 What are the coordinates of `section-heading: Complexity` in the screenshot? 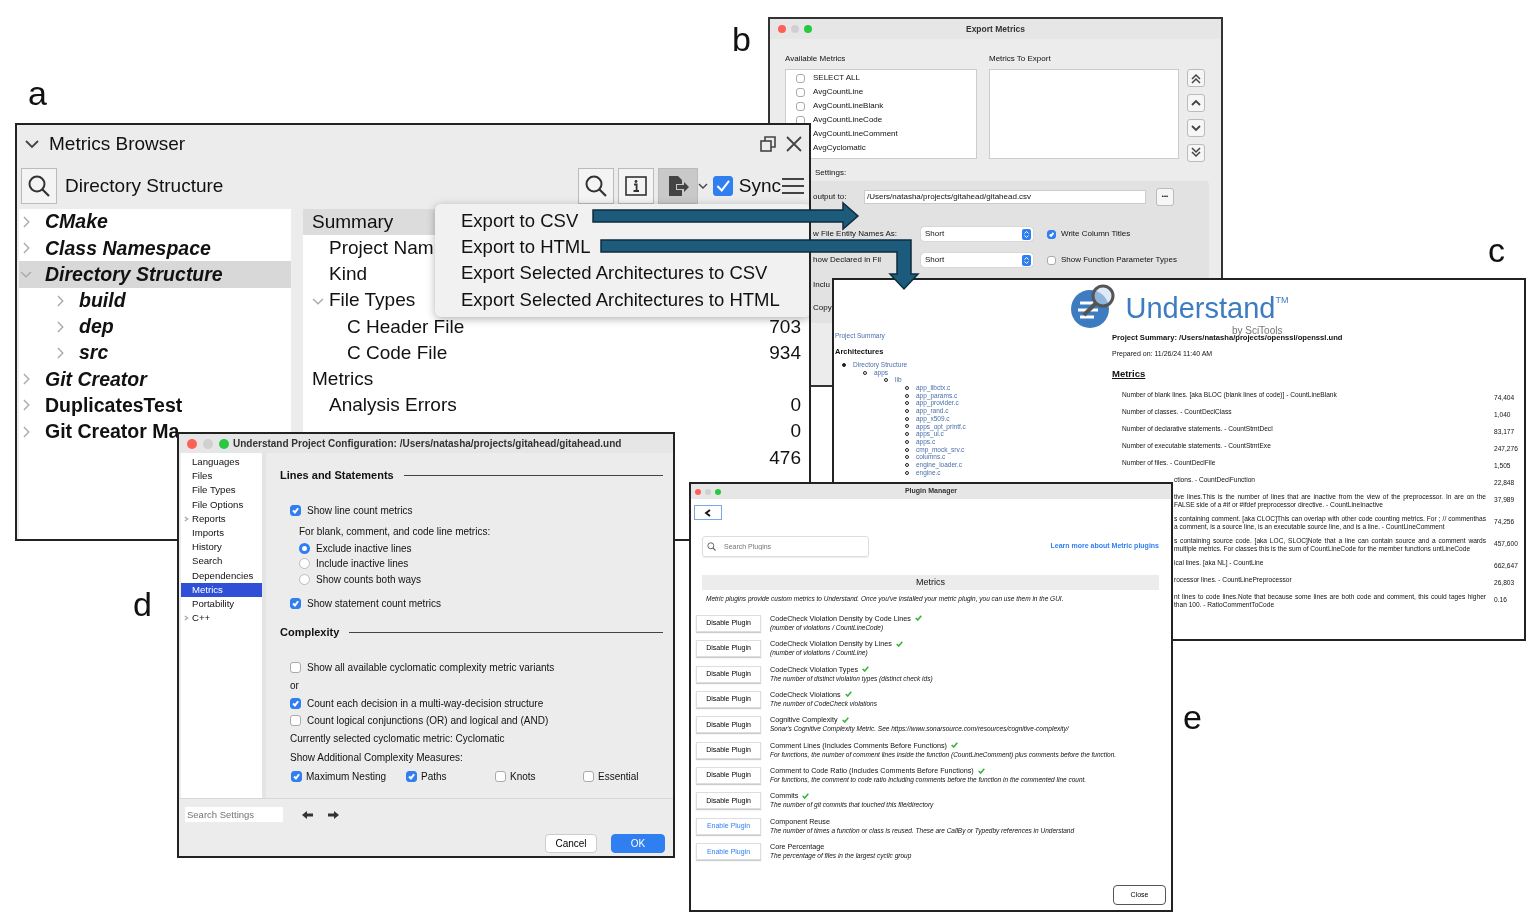 It's located at (310, 632).